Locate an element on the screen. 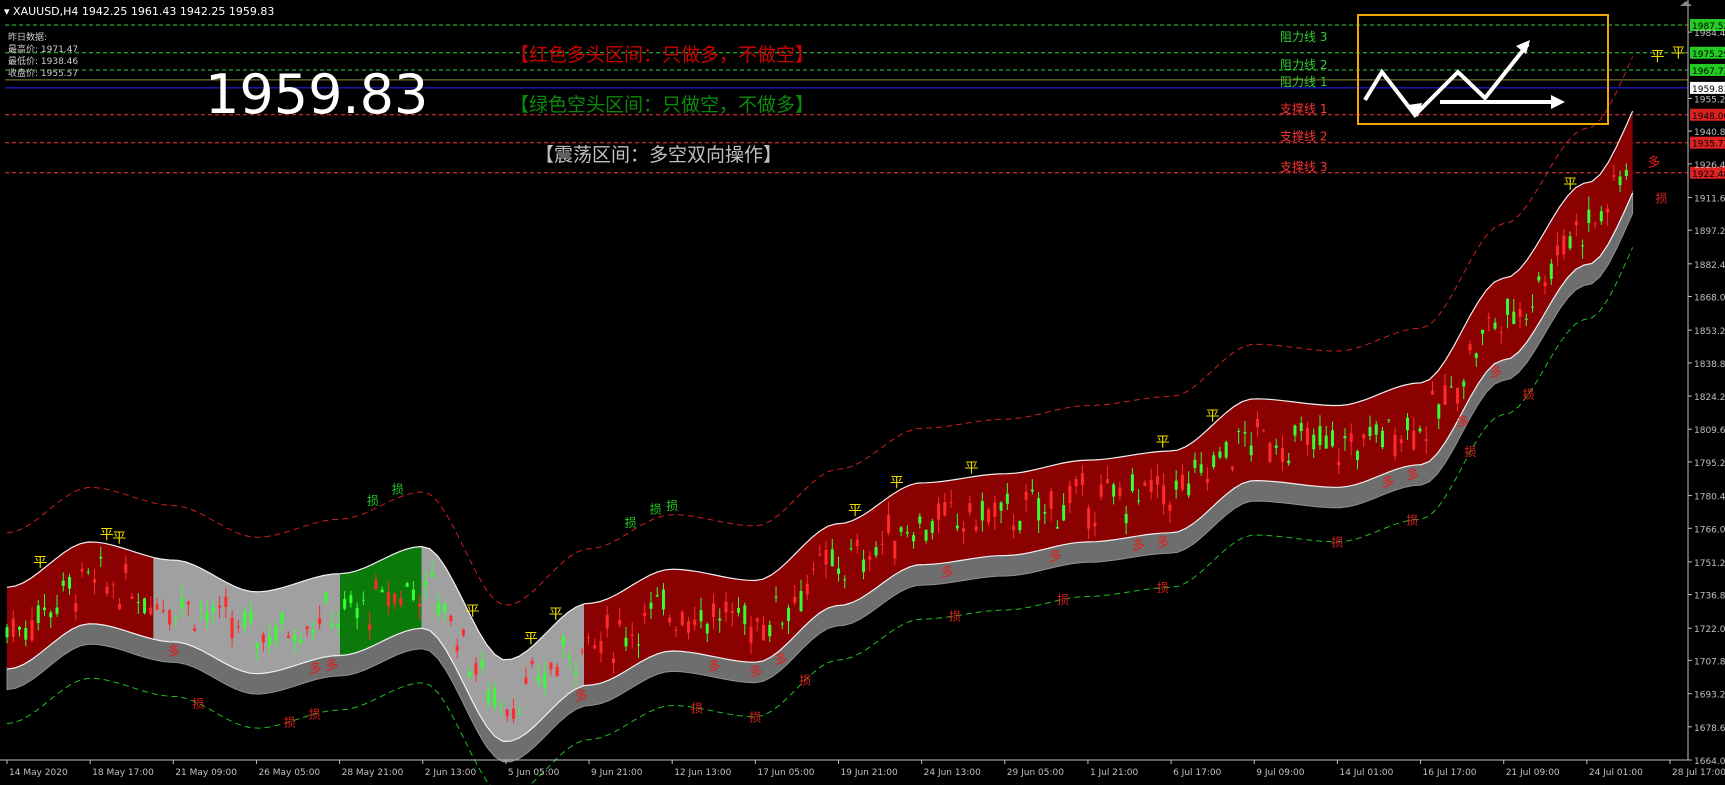 This screenshot has height=785, width=1725. x-tick-label: 17 Jun 05:00 is located at coordinates (785, 773).